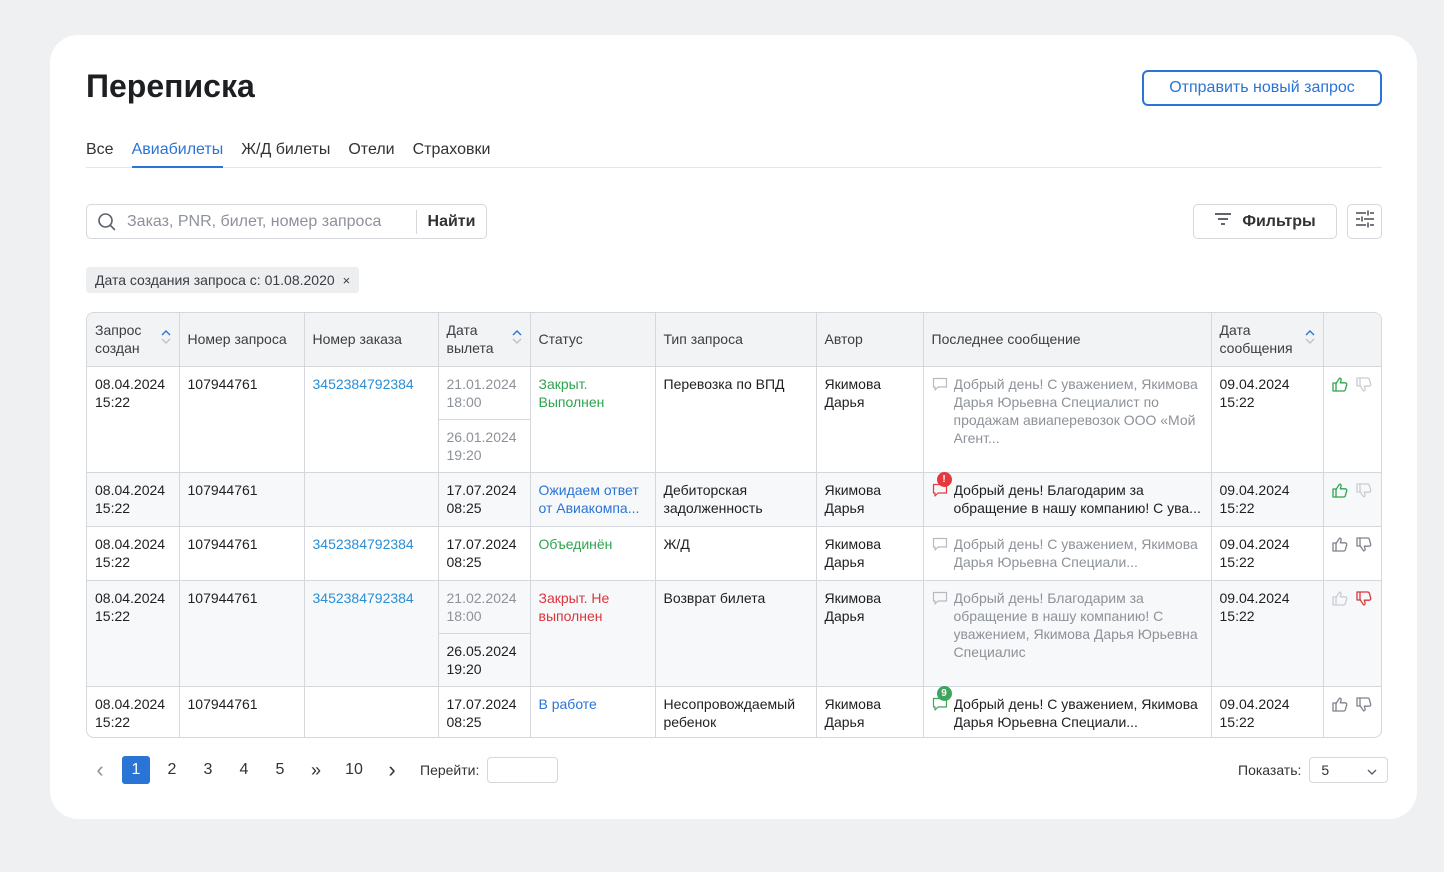 Image resolution: width=1444 pixels, height=872 pixels. What do you see at coordinates (223, 280) in the screenshot?
I see `active-filter-chip: Дата создания запроса с: 01.08.2020 ×` at bounding box center [223, 280].